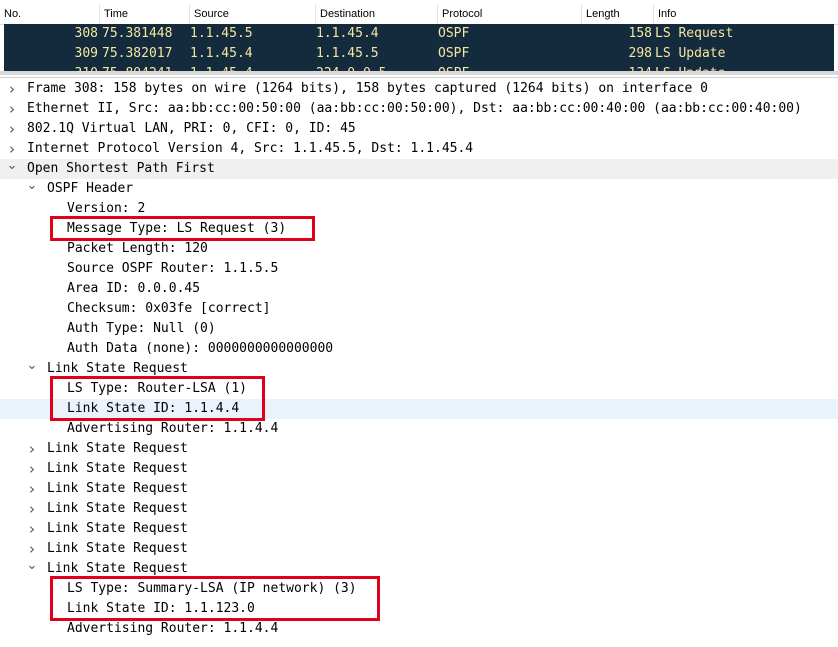 The image size is (838, 647). What do you see at coordinates (419, 349) in the screenshot?
I see `tree-node: Auth Data (none): 0000000000000000` at bounding box center [419, 349].